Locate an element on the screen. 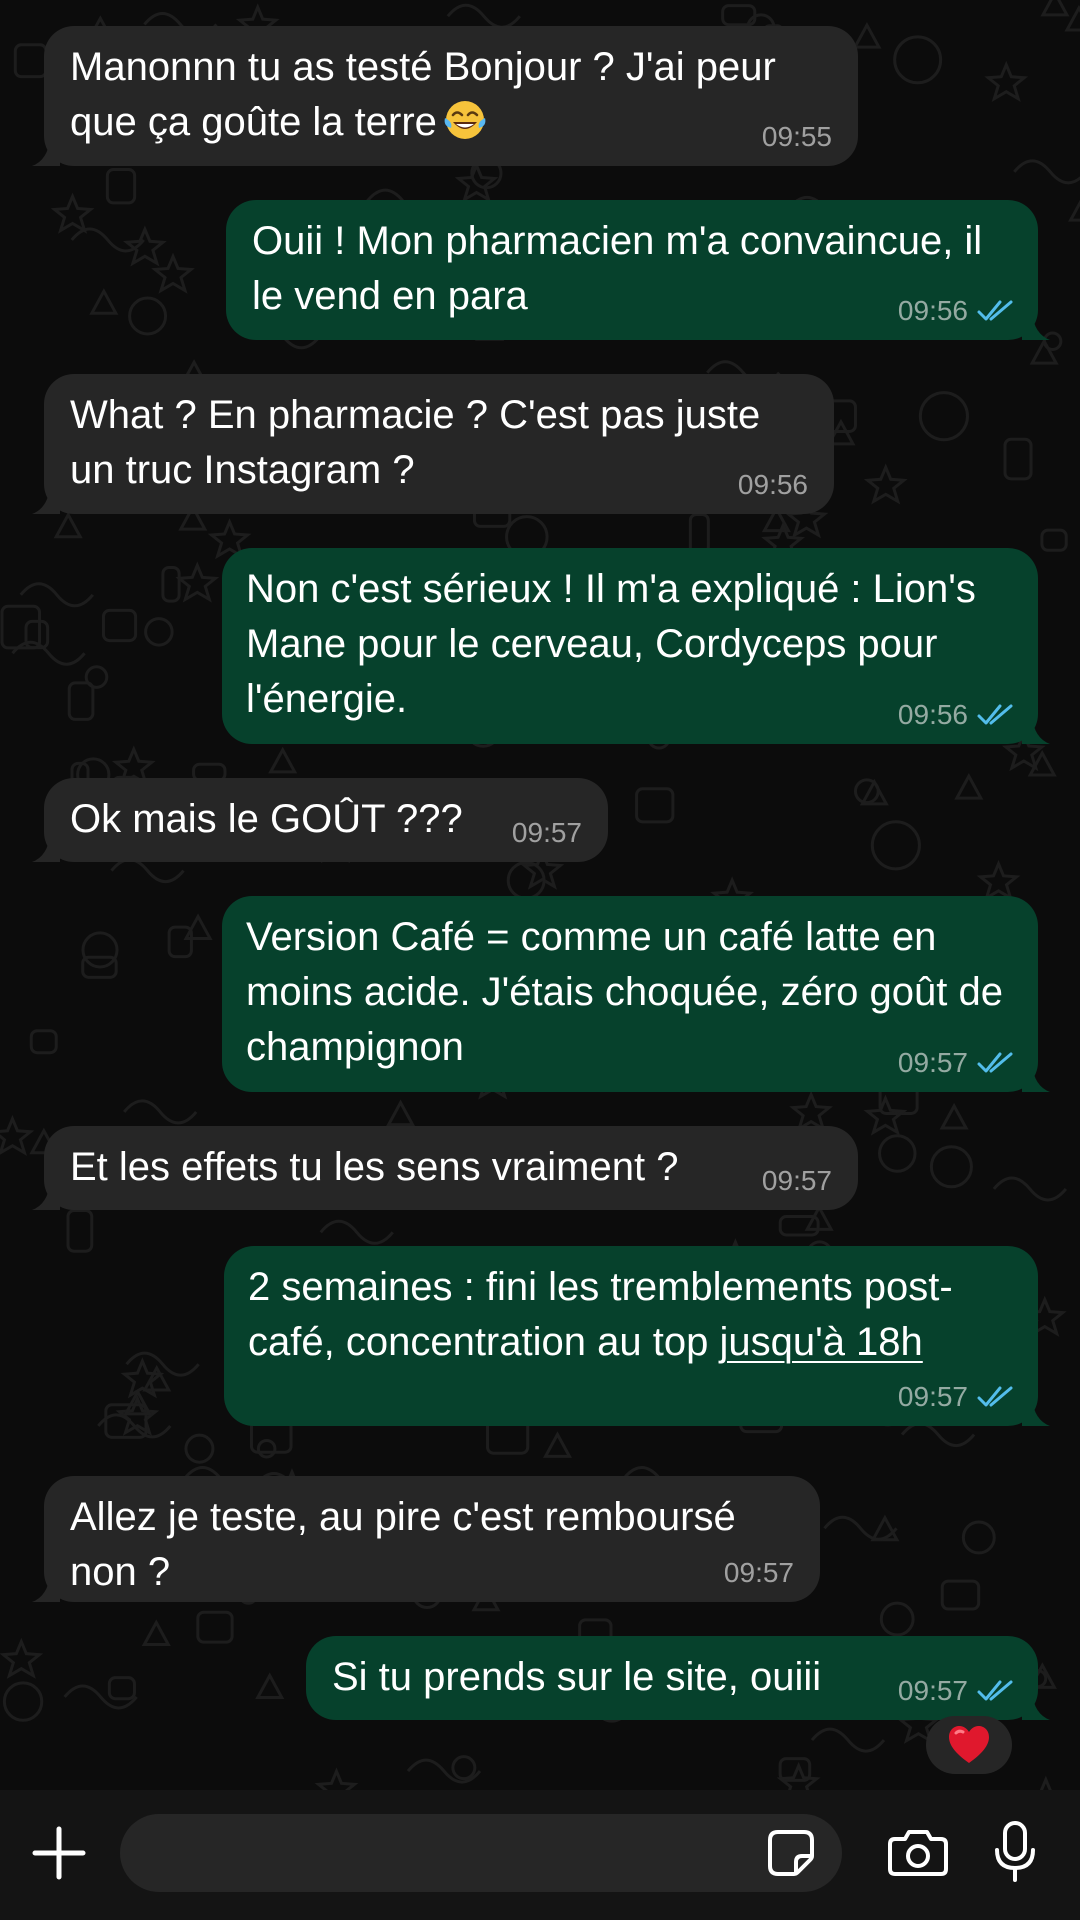  sticker-icon is located at coordinates (791, 1853).